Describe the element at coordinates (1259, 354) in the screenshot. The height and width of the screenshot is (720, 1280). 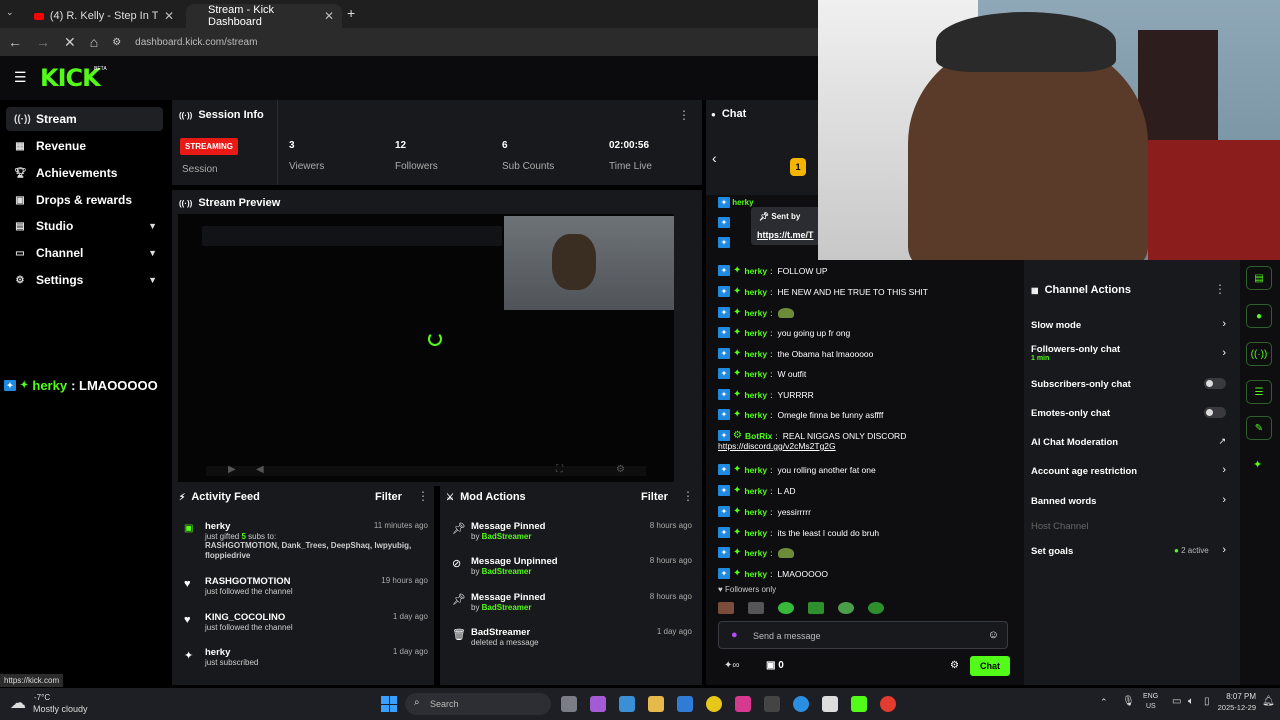
I see `broadcast-icon: ((·))` at that location.